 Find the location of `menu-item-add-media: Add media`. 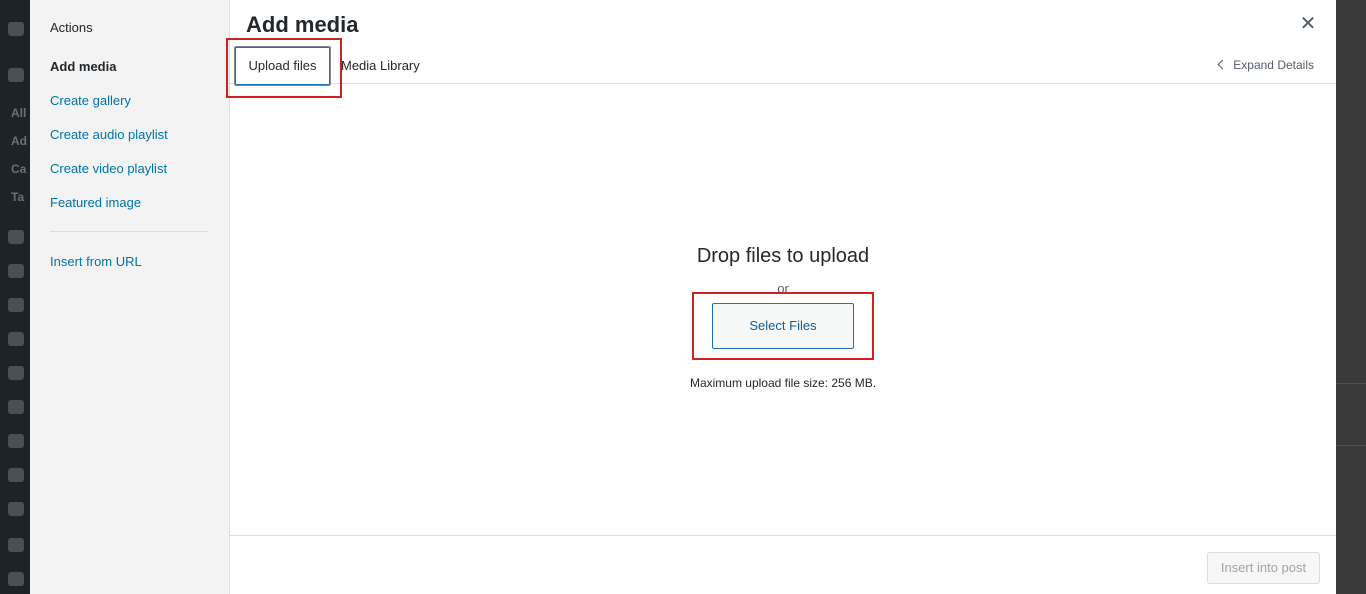

menu-item-add-media: Add media is located at coordinates (83, 66).